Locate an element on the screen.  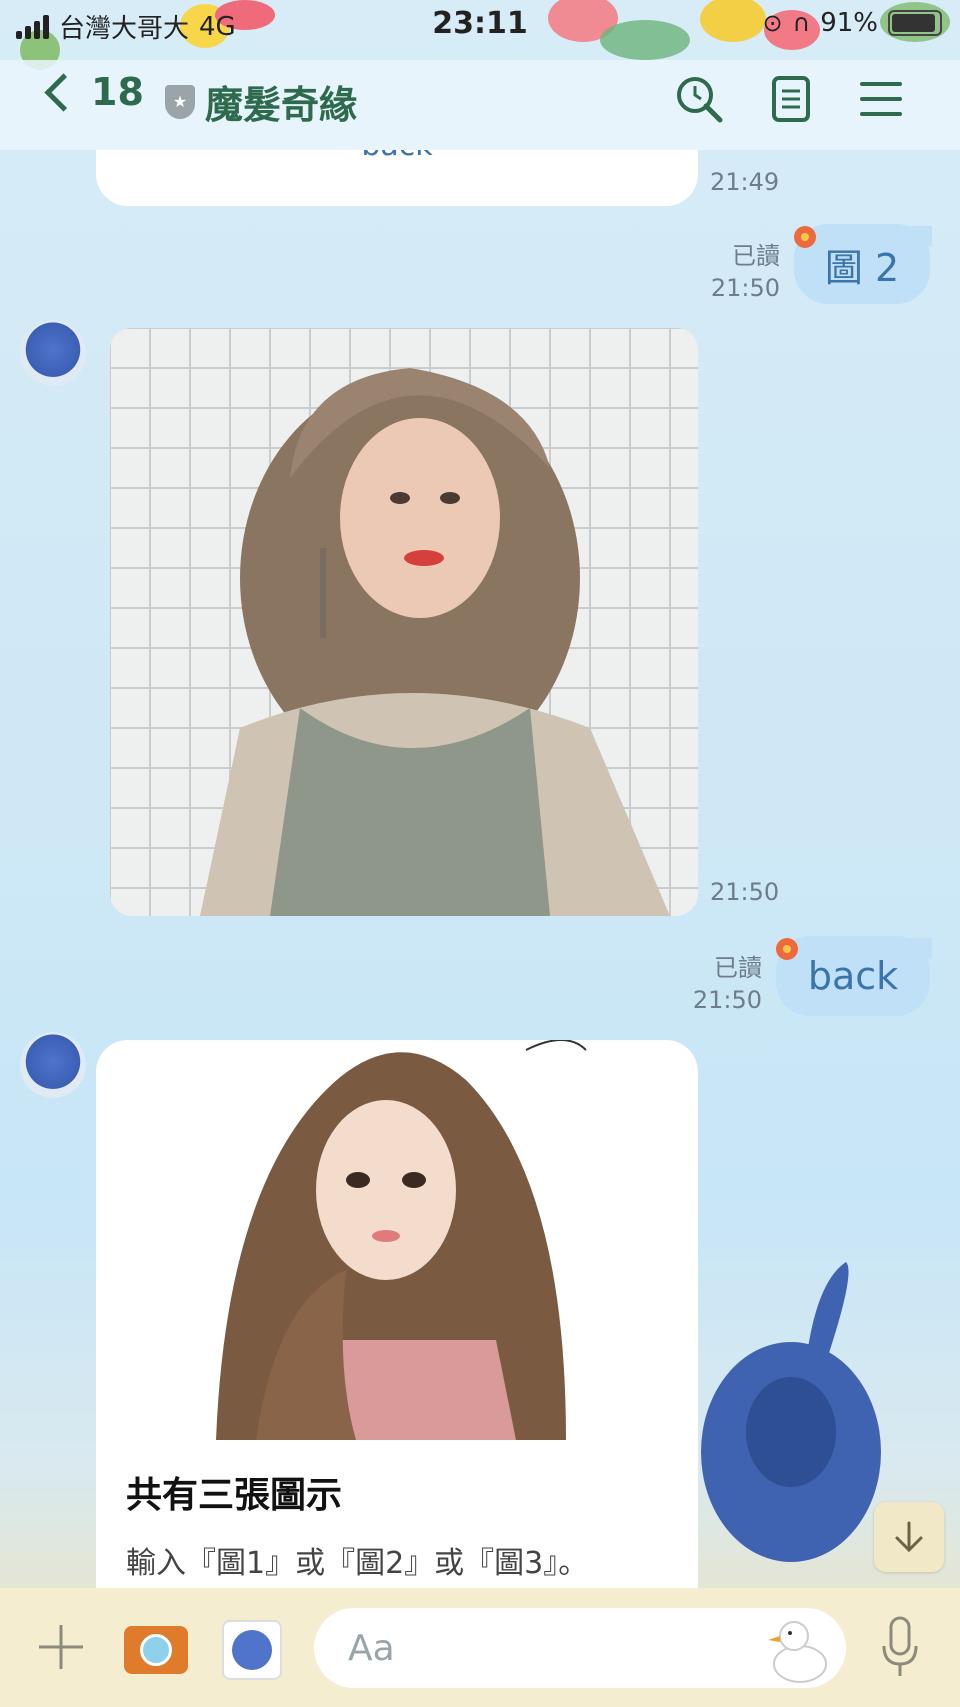
mic-icon is located at coordinates (900, 1648).